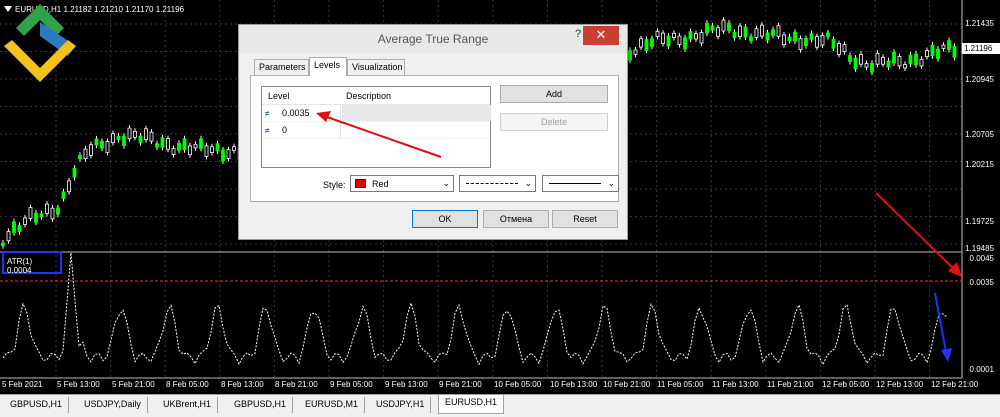 The width and height of the screenshot is (1000, 417). What do you see at coordinates (554, 94) in the screenshot?
I see `add-button: Add` at bounding box center [554, 94].